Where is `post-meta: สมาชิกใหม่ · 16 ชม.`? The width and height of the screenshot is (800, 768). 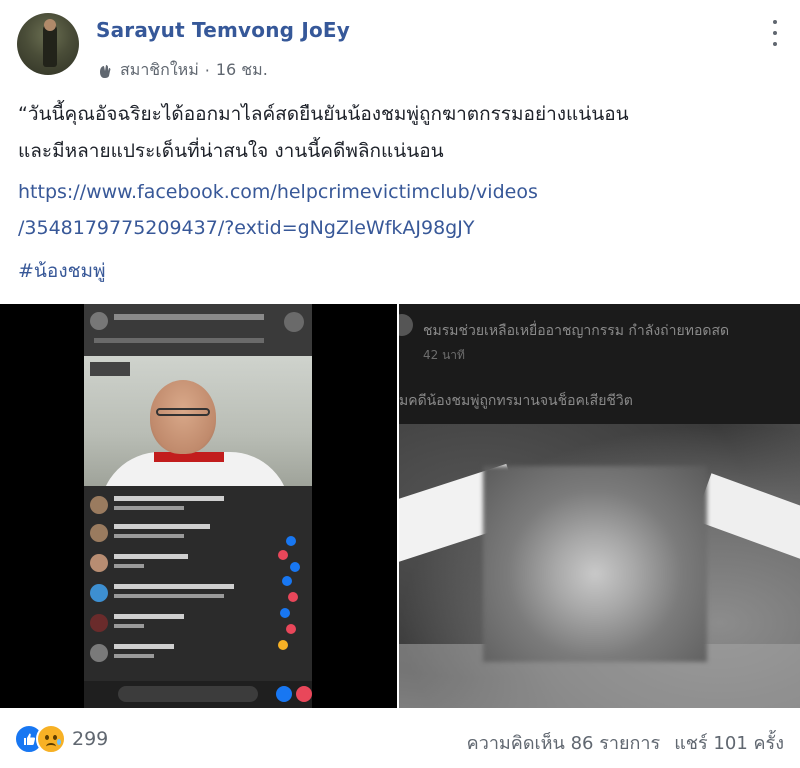 post-meta: สมาชิกใหม่ · 16 ชม. is located at coordinates (182, 70).